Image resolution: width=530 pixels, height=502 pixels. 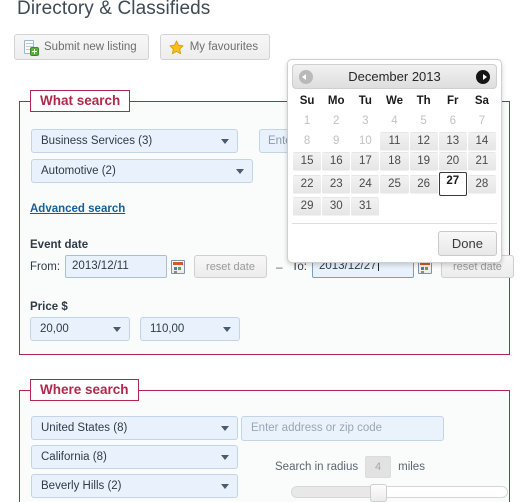 I want to click on datepicker-done-button: Done, so click(x=467, y=243).